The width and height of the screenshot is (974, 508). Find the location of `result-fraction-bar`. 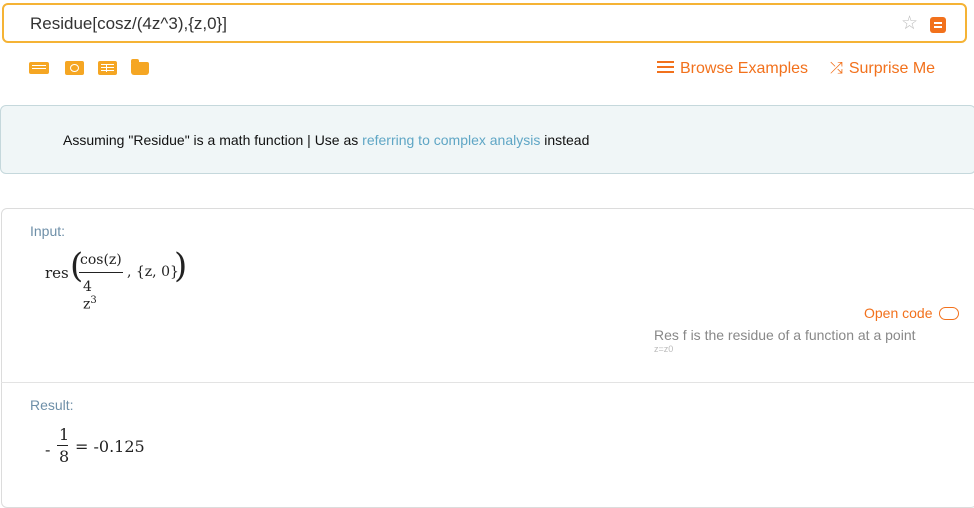

result-fraction-bar is located at coordinates (62, 445).